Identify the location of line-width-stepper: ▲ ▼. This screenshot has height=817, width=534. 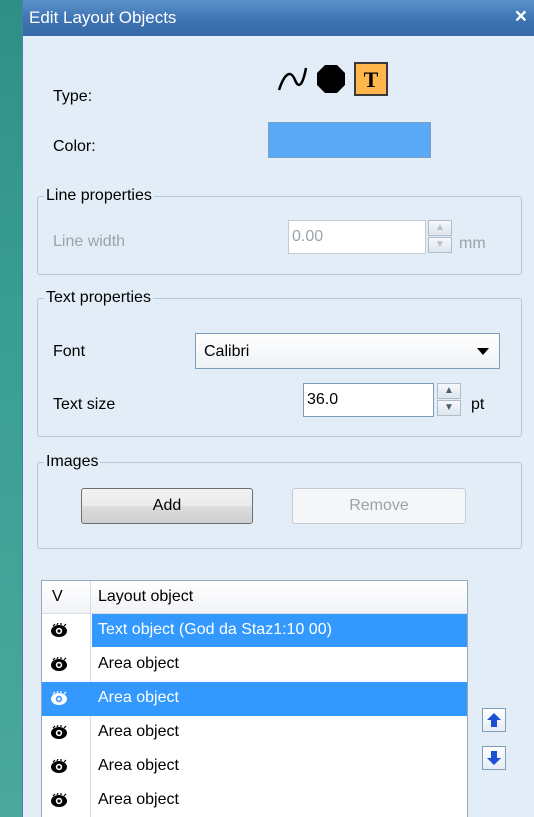
(440, 237).